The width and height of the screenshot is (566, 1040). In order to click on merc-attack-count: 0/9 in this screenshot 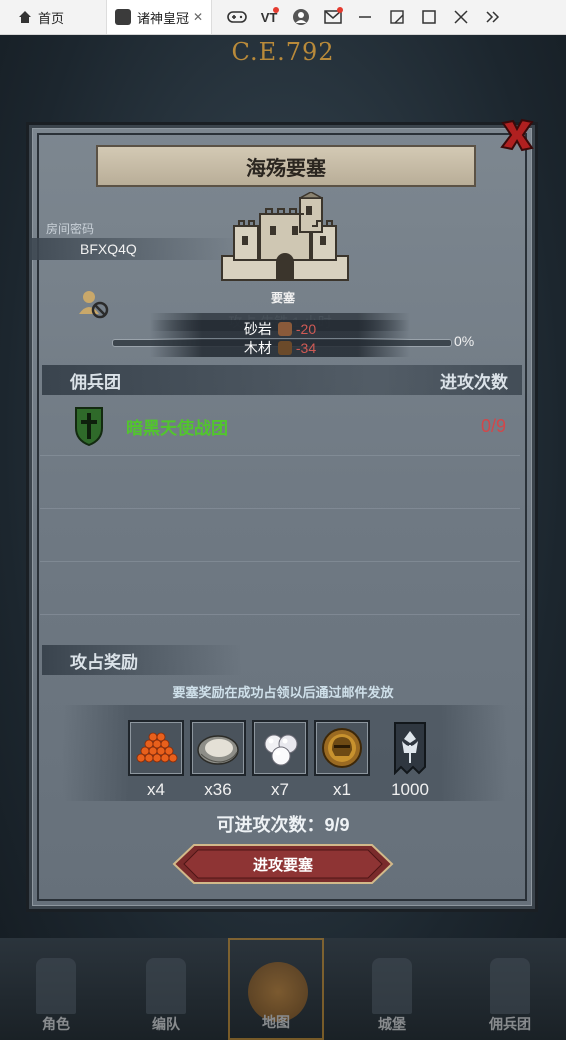, I will do `click(493, 425)`.